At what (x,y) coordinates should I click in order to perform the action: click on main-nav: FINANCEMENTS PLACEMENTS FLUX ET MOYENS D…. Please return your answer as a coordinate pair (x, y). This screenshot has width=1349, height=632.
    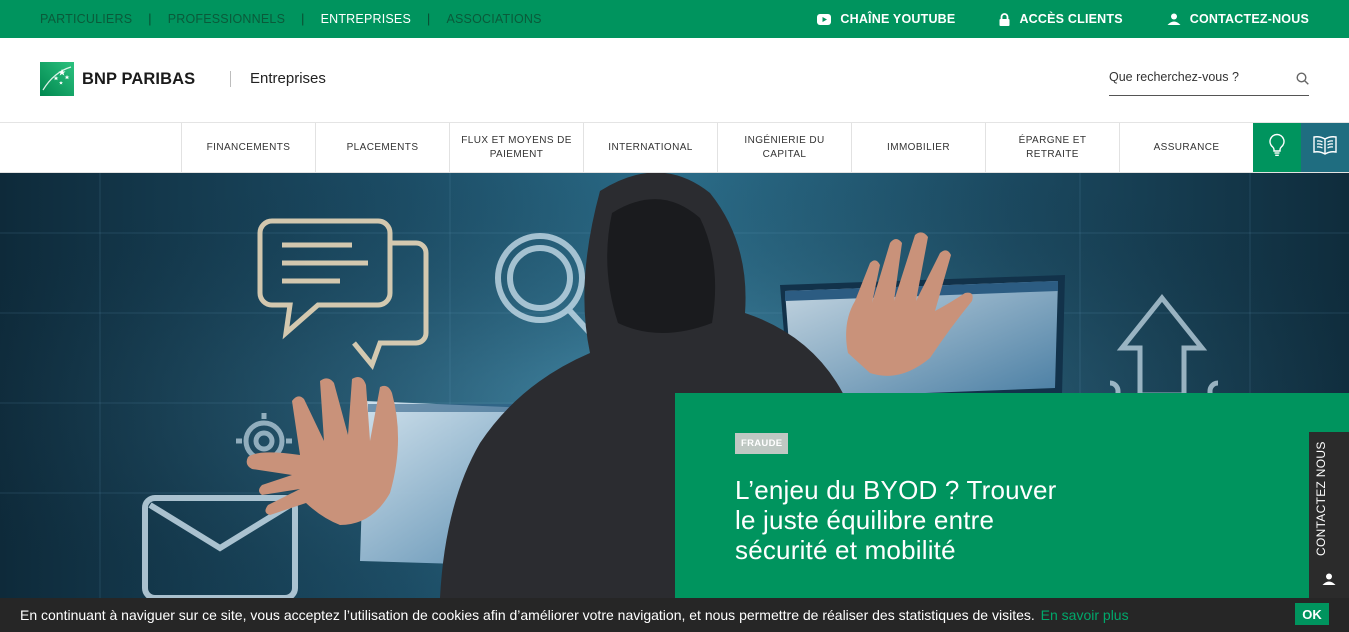
    Looking at the image, I should click on (674, 148).